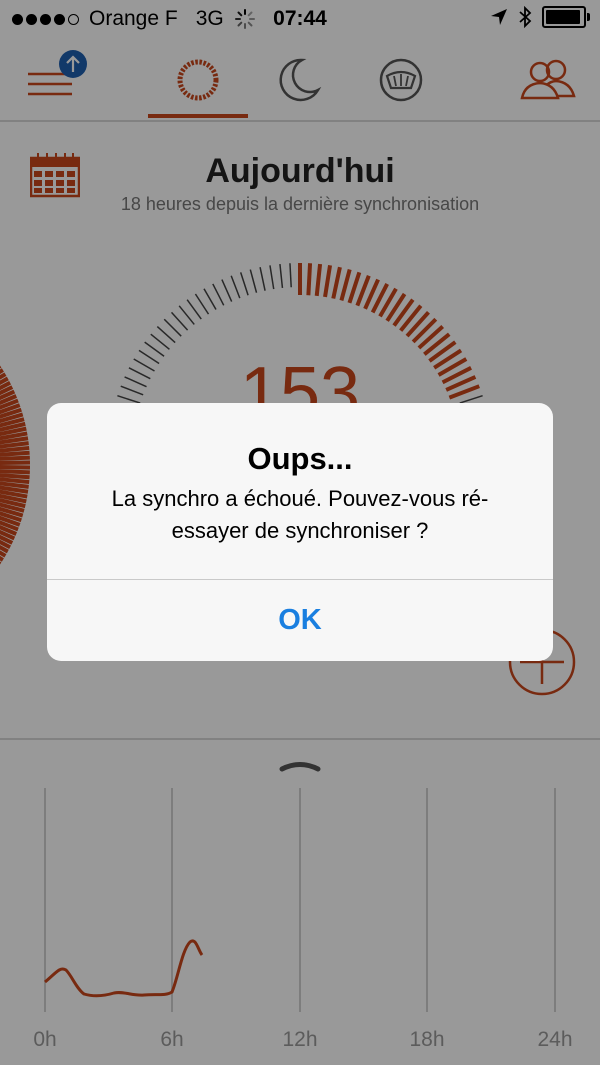  Describe the element at coordinates (300, 620) in the screenshot. I see `ok-button: OK` at that location.